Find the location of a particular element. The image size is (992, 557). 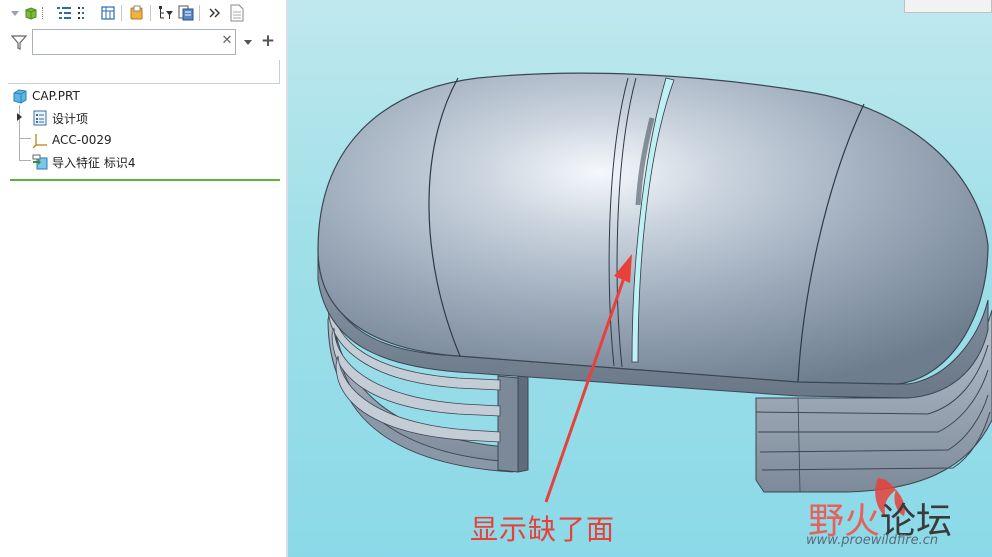

tree-root: CAP.PRT is located at coordinates (46, 96).